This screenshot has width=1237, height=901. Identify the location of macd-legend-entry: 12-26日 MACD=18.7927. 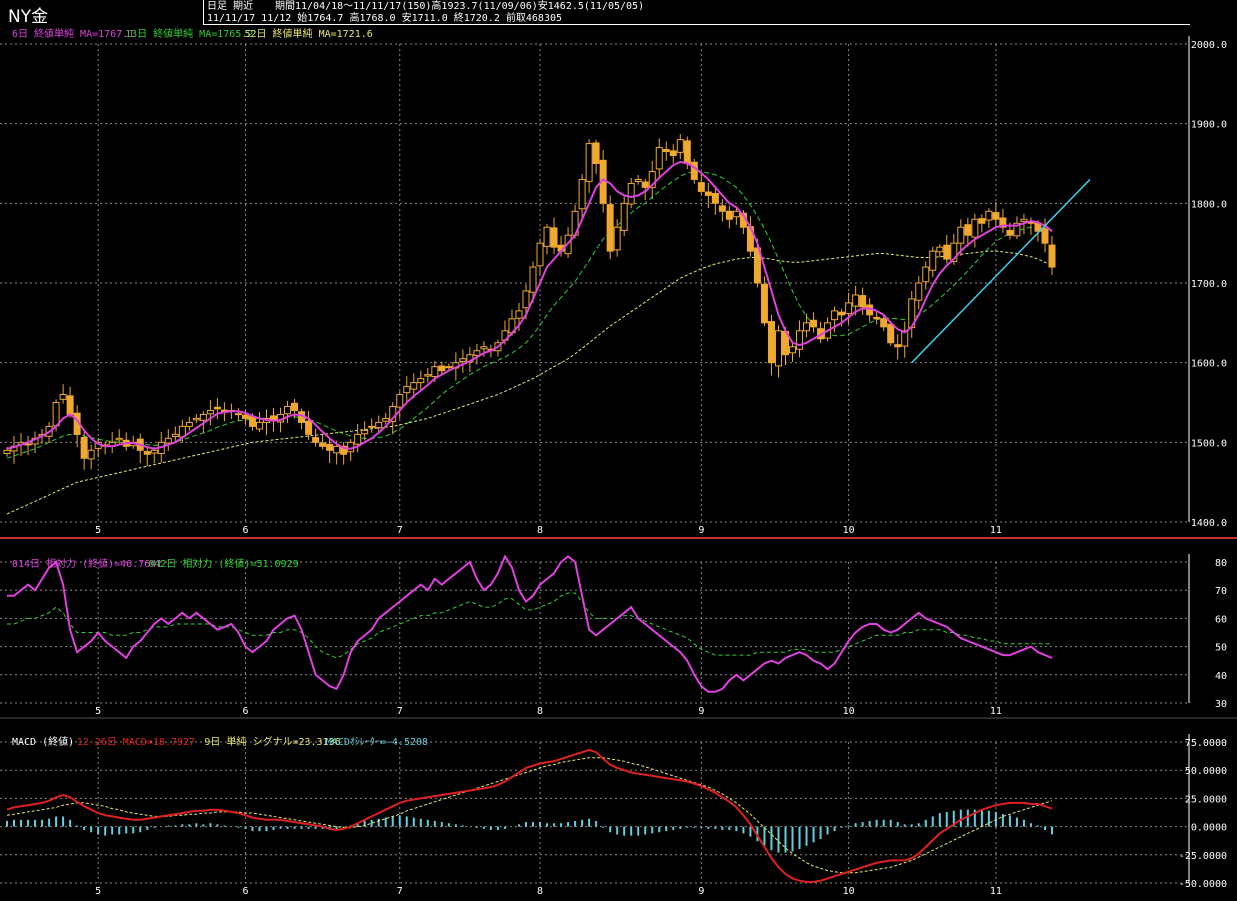
(136, 742).